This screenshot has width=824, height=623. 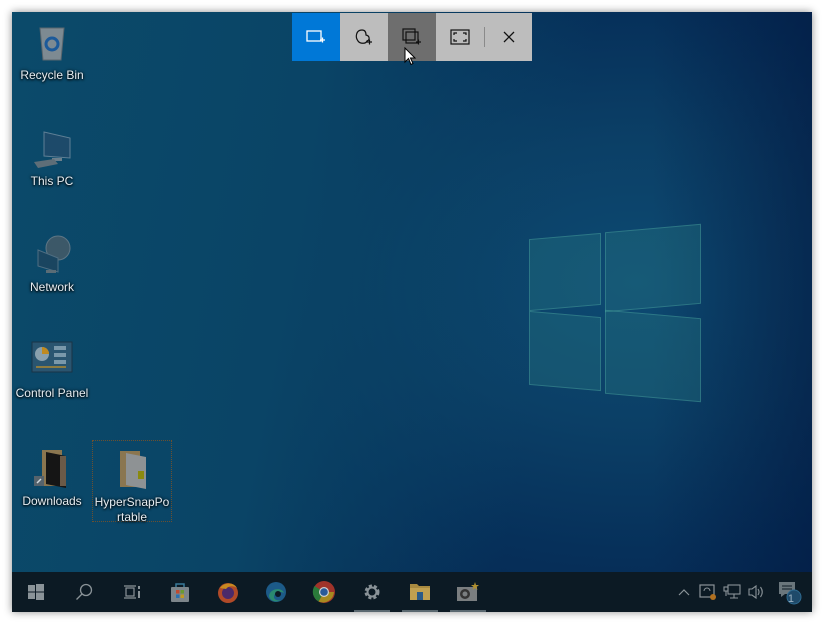 I want to click on folder-icon, so click(x=132, y=469).